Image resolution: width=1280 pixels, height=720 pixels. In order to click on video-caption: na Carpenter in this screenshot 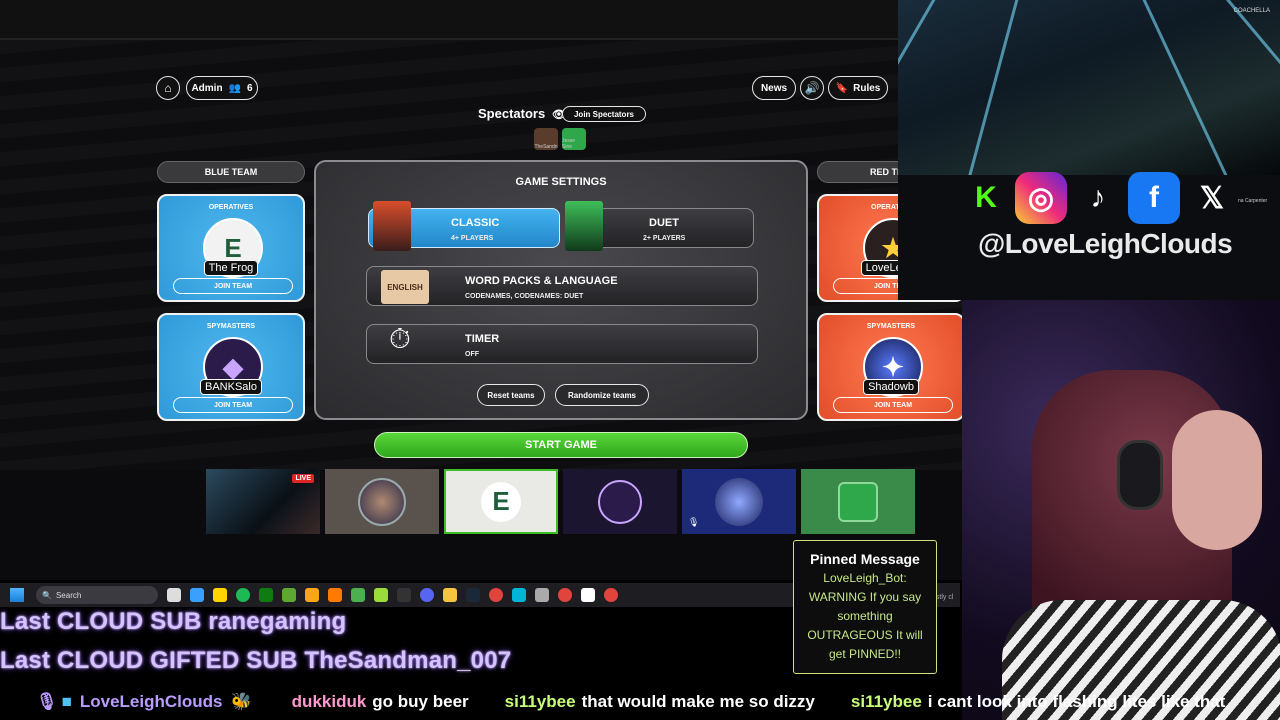, I will do `click(1253, 201)`.